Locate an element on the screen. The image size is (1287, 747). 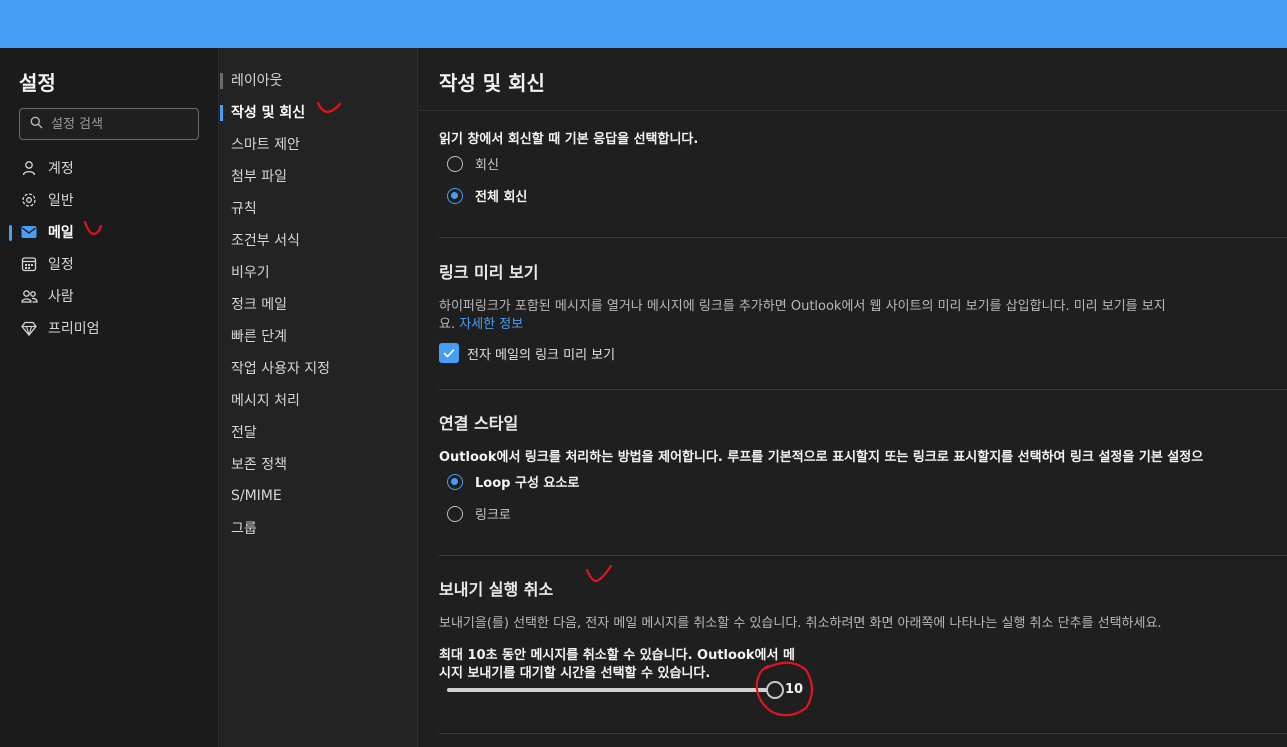
radio-reply-all: 전체 회신 is located at coordinates (487, 195).